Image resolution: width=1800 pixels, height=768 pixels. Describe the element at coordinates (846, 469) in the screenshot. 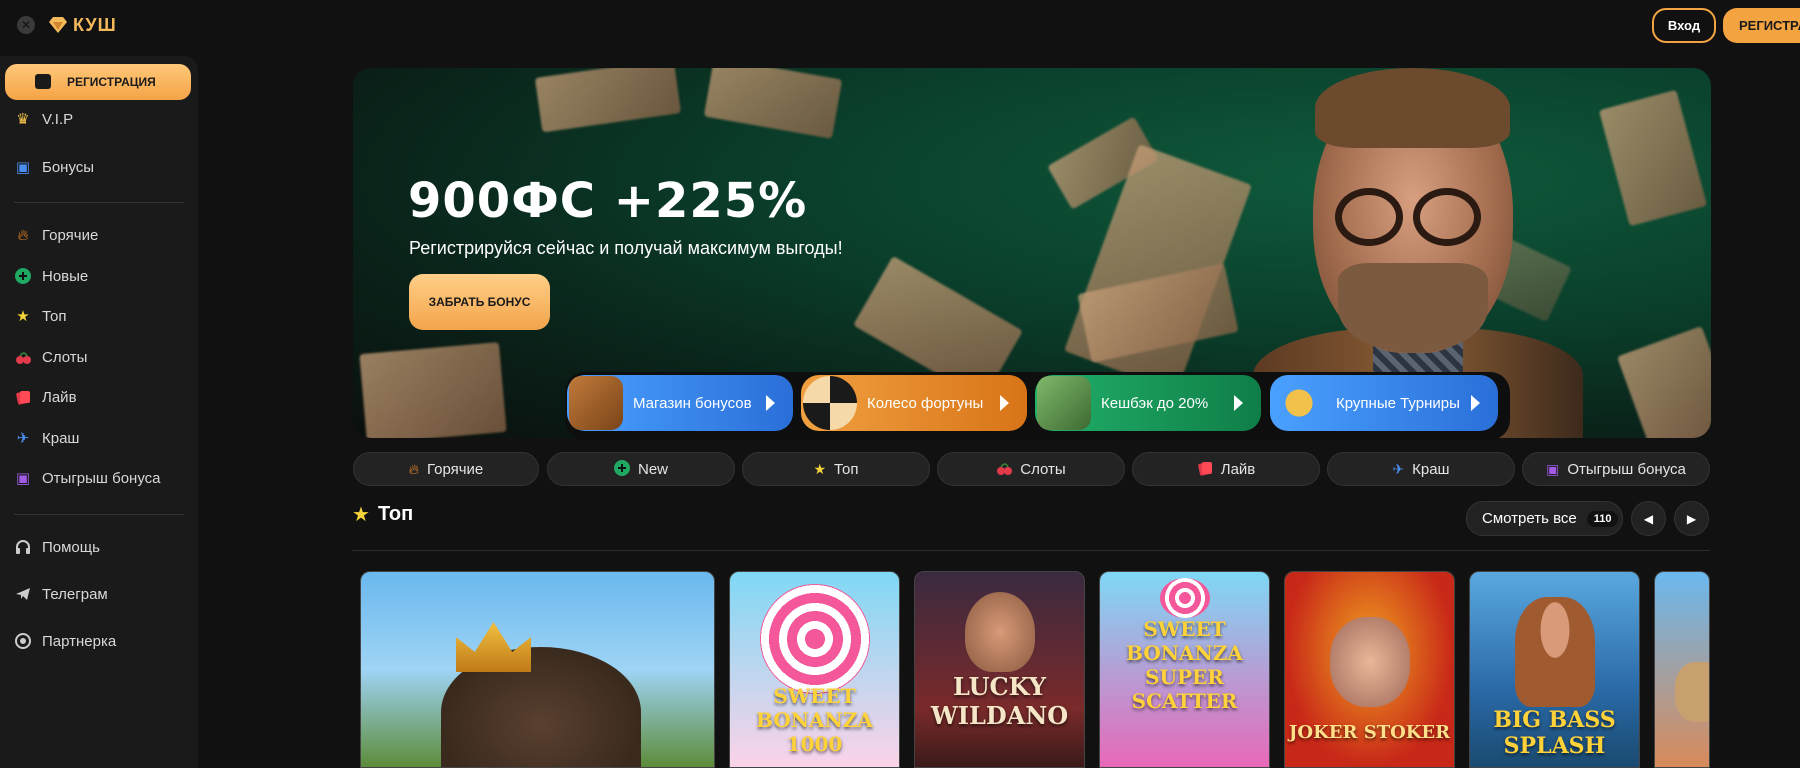

I see `category-label: Топ` at that location.